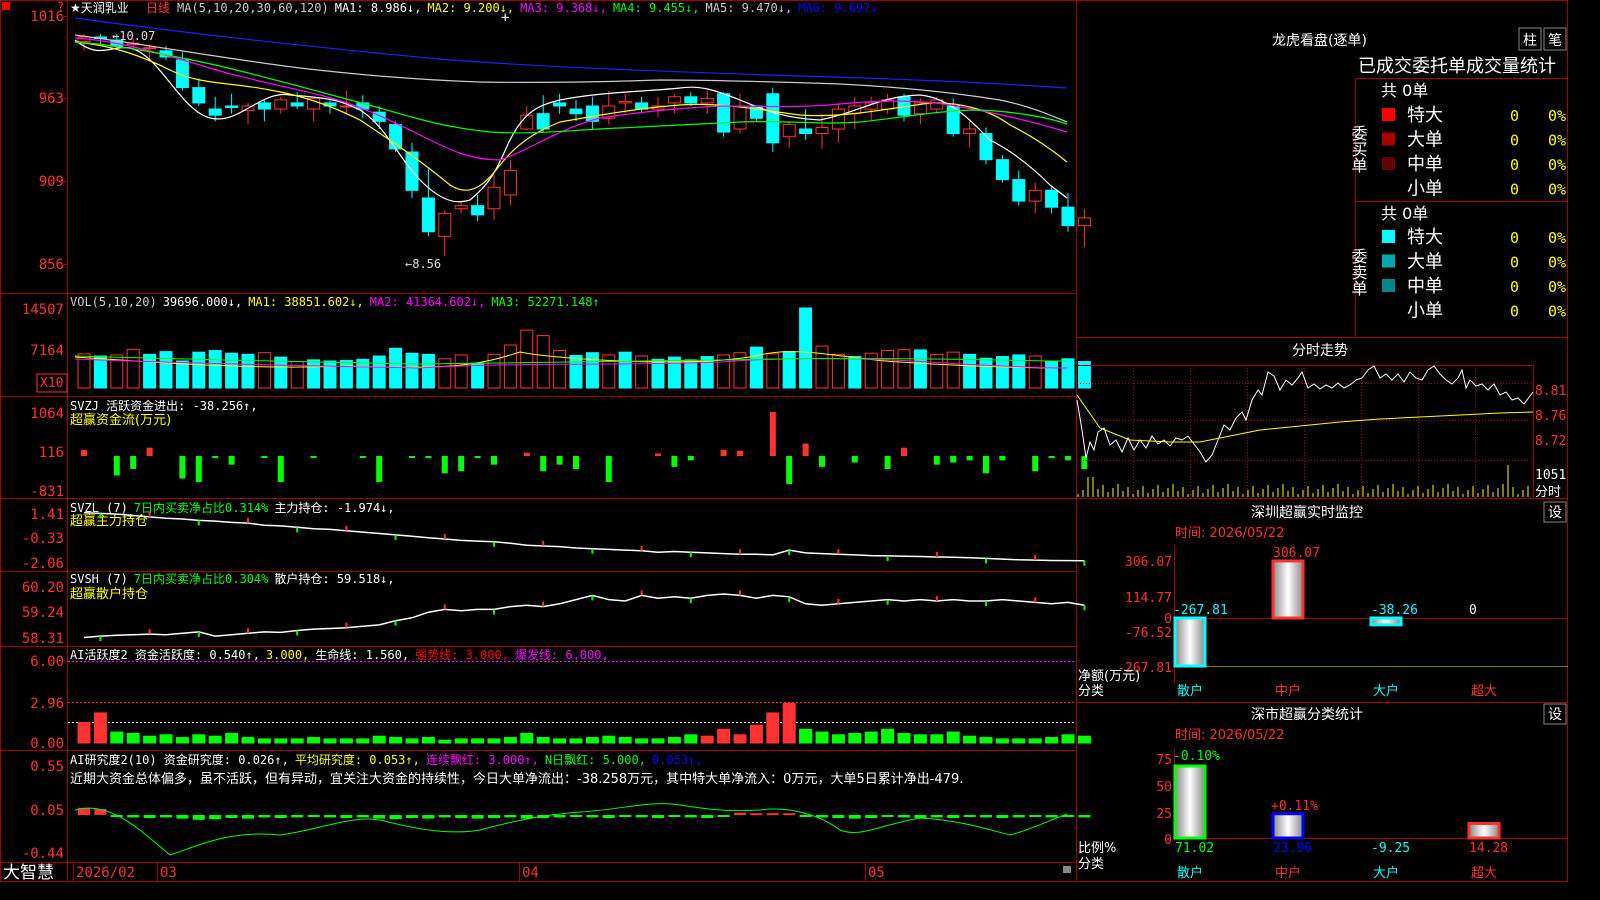 This screenshot has height=900, width=1600. I want to click on help-icon: ?, so click(60, 7).